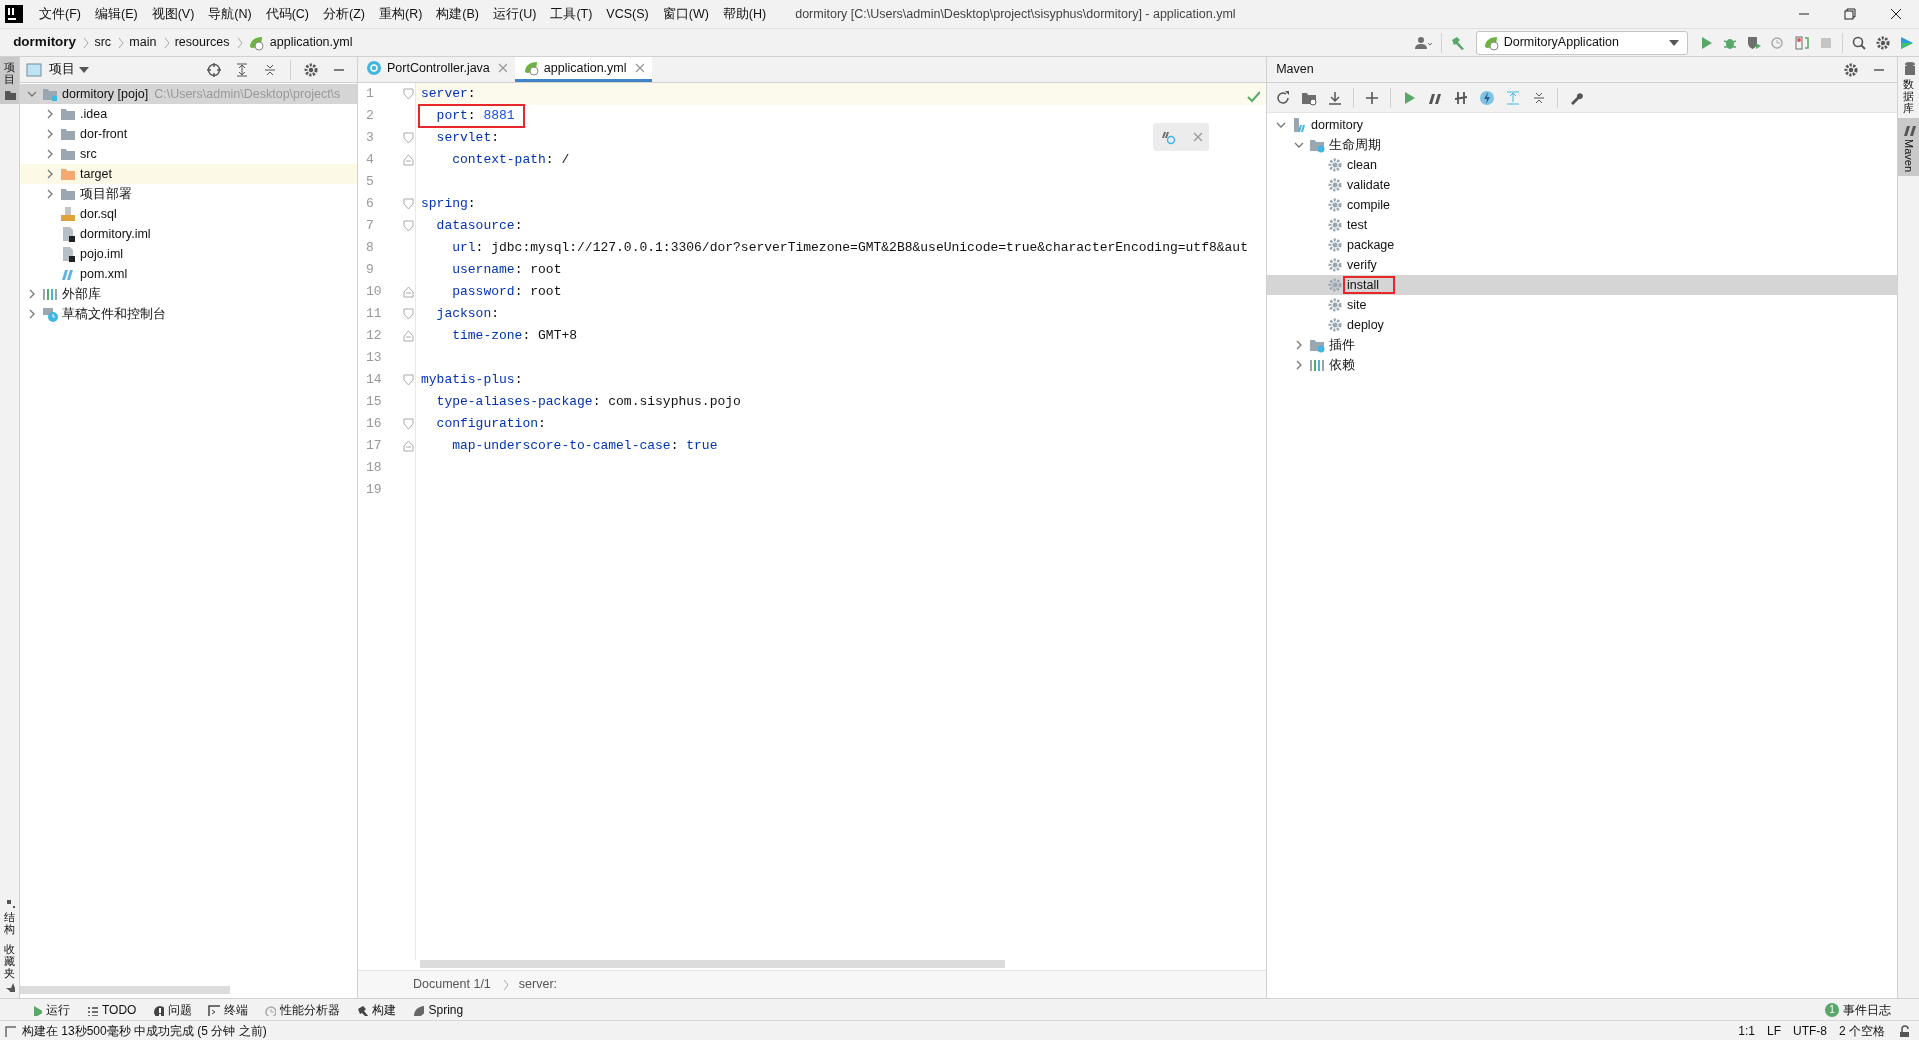 Image resolution: width=1919 pixels, height=1040 pixels. I want to click on breadcrumb-item: server:, so click(538, 984).